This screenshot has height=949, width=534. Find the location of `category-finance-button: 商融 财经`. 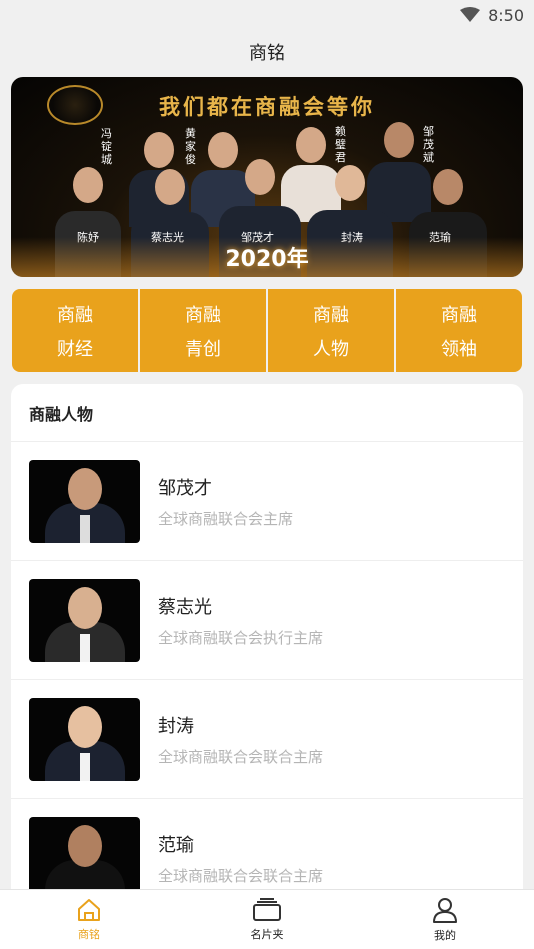

category-finance-button: 商融 财经 is located at coordinates (75, 330).